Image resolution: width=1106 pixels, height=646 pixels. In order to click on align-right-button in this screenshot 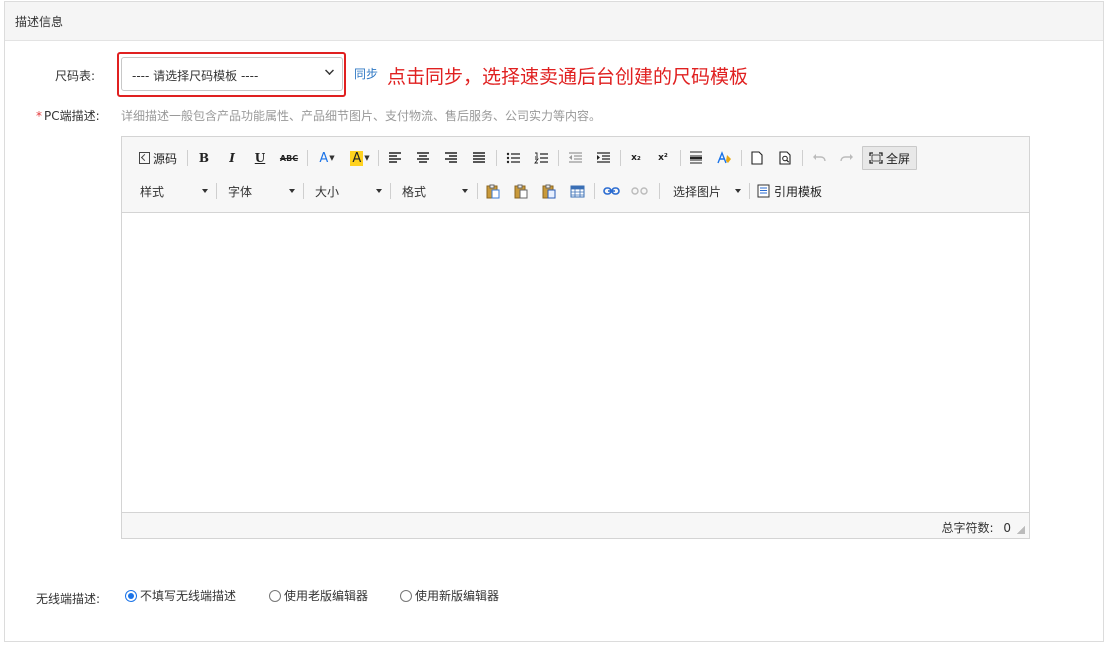, I will do `click(451, 158)`.